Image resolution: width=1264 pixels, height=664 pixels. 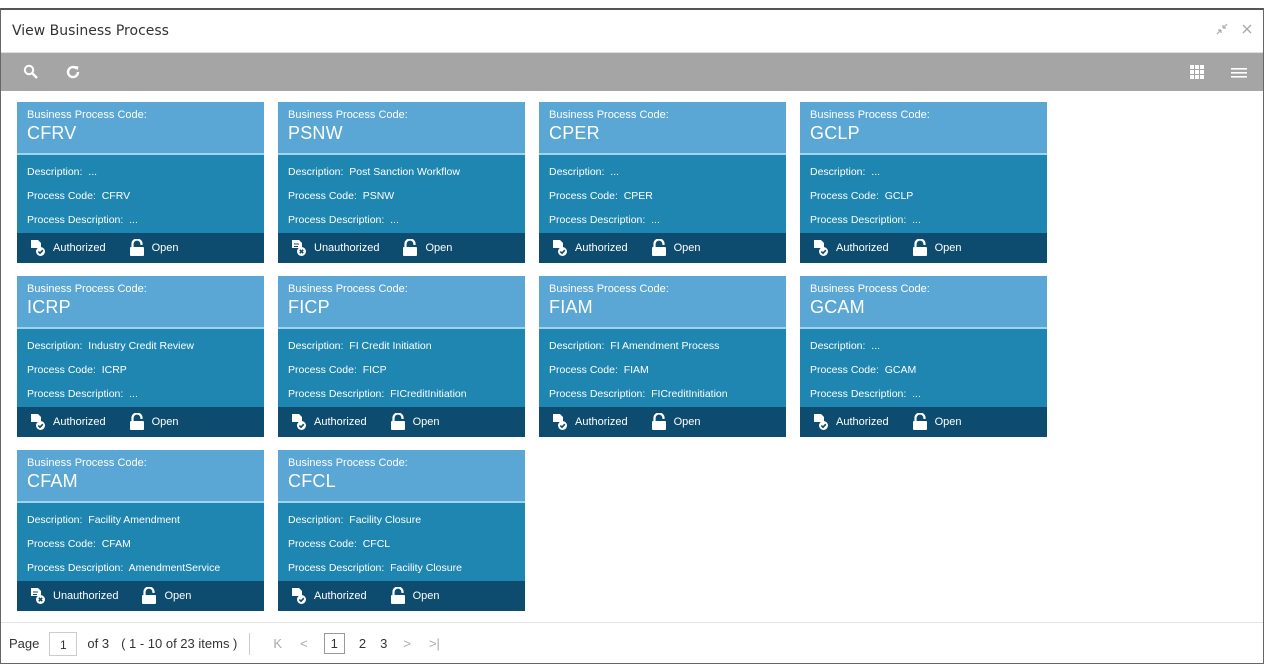 I want to click on refresh-icon, so click(x=73, y=72).